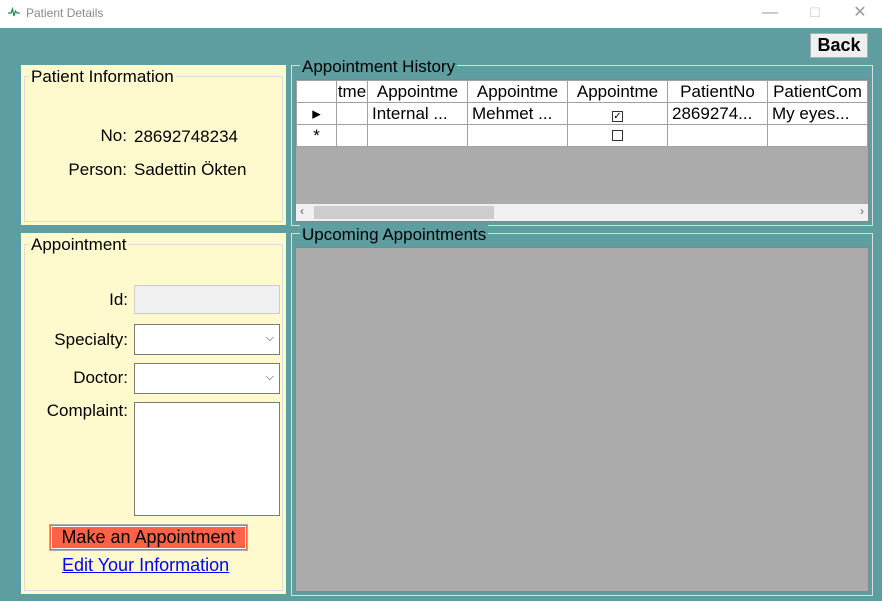 The image size is (882, 601). Describe the element at coordinates (65, 13) in the screenshot. I see `window-title: Patient Details` at that location.